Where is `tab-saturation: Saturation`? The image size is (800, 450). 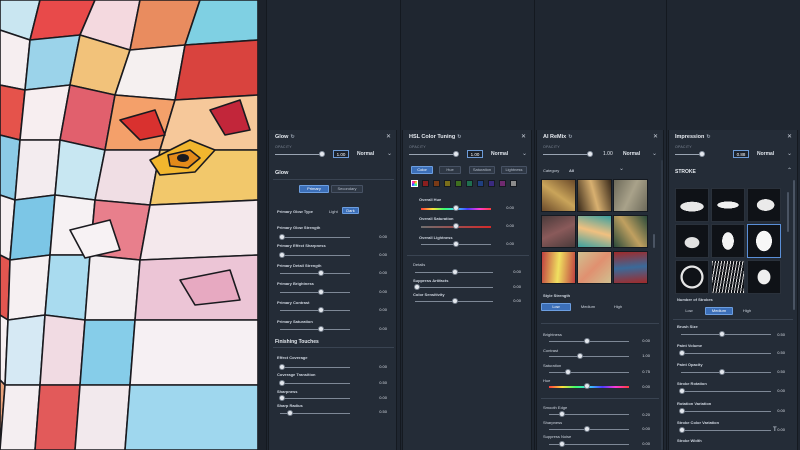 tab-saturation: Saturation is located at coordinates (482, 170).